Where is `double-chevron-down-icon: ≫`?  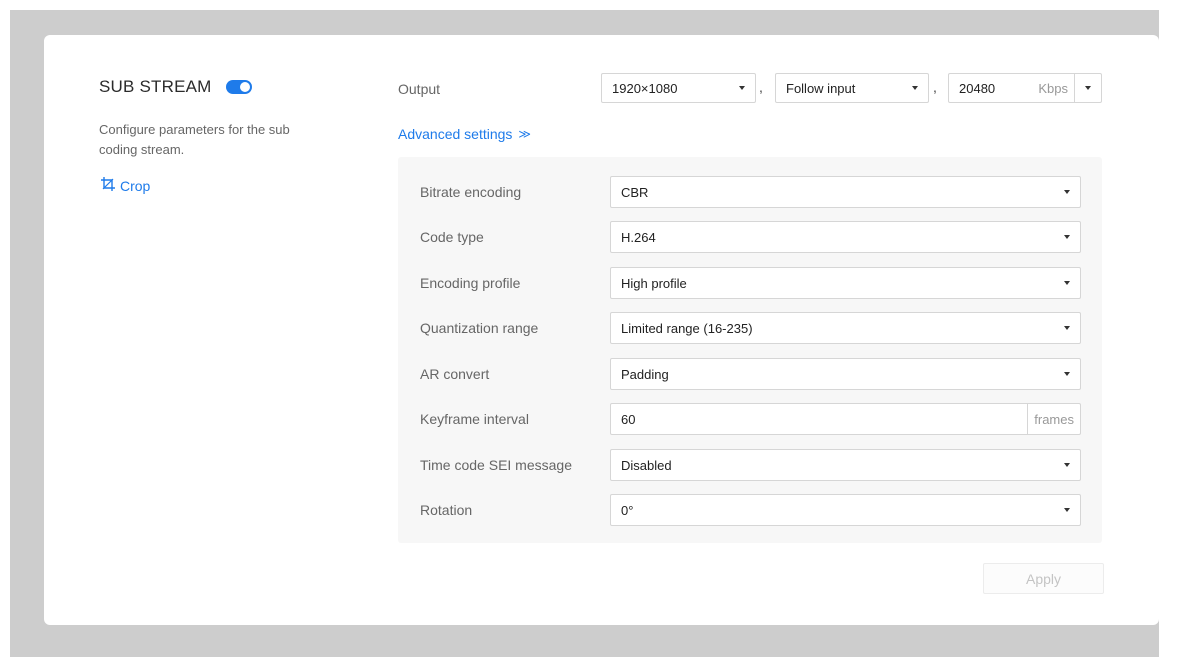
double-chevron-down-icon: ≫ is located at coordinates (524, 134).